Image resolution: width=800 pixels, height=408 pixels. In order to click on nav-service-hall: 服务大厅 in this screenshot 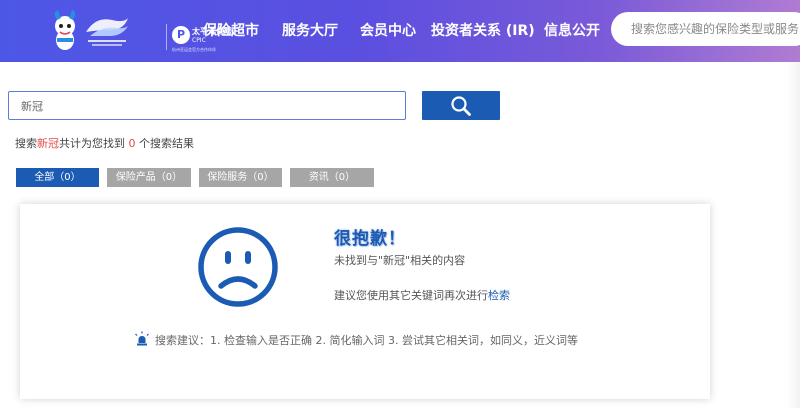, I will do `click(310, 31)`.